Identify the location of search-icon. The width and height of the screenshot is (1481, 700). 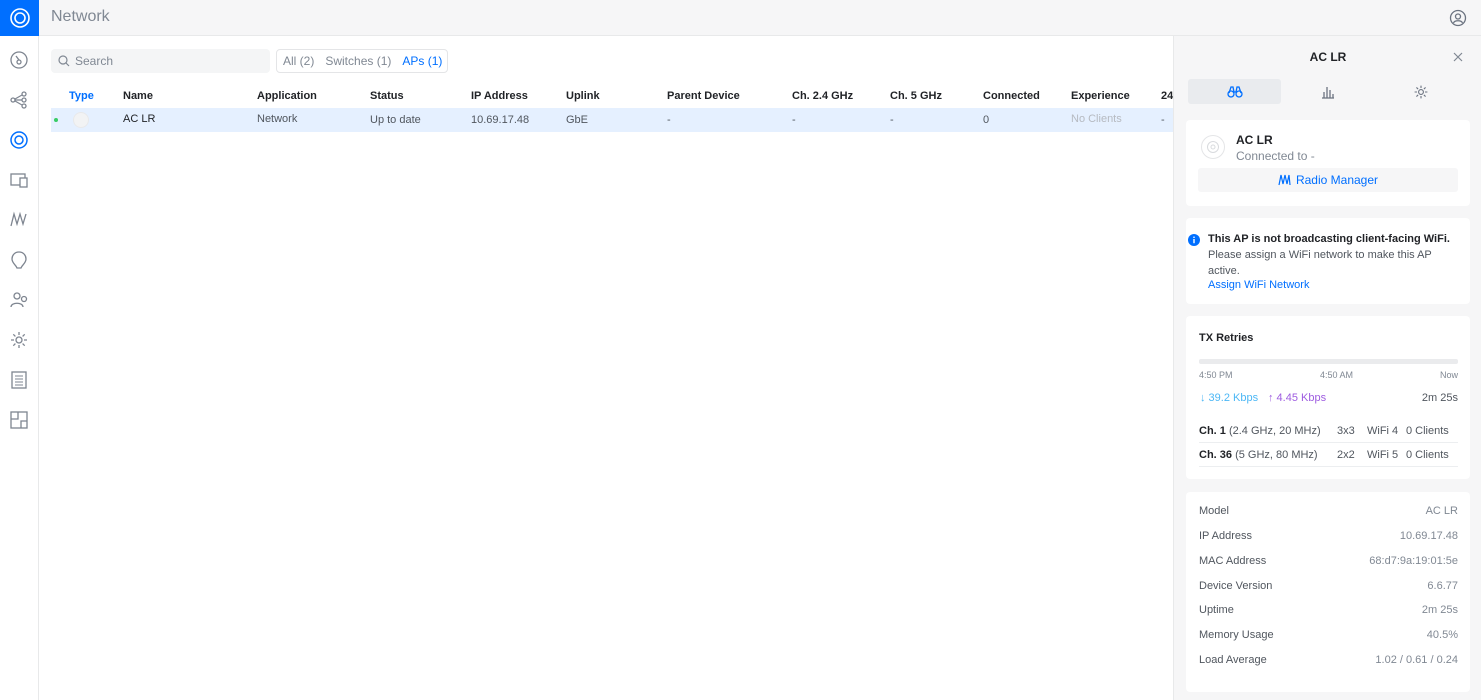
(64, 61).